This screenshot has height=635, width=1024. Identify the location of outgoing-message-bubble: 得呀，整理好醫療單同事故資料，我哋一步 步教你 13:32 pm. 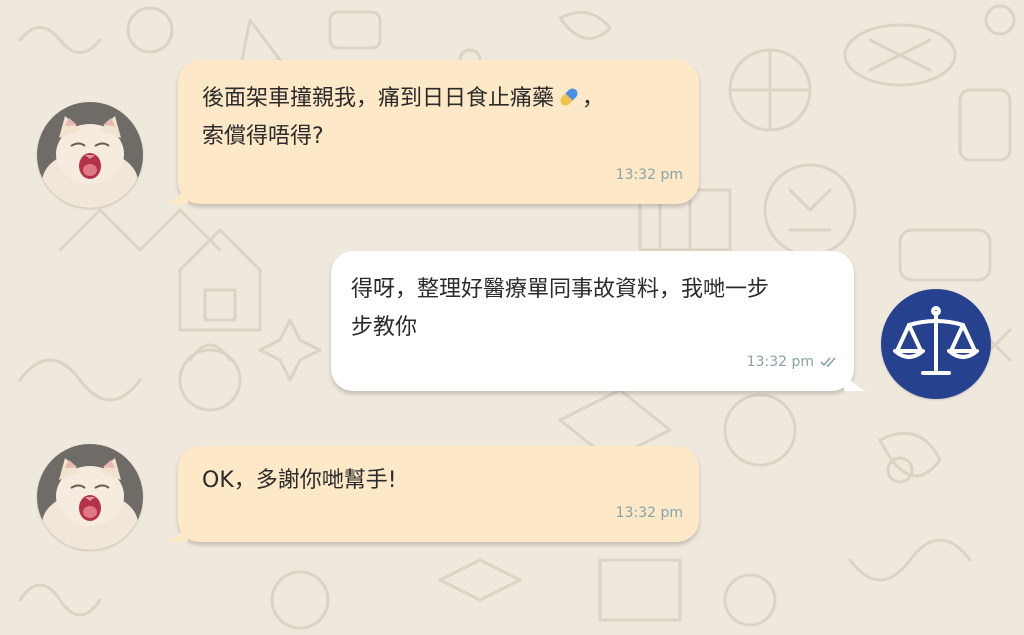
(598, 321).